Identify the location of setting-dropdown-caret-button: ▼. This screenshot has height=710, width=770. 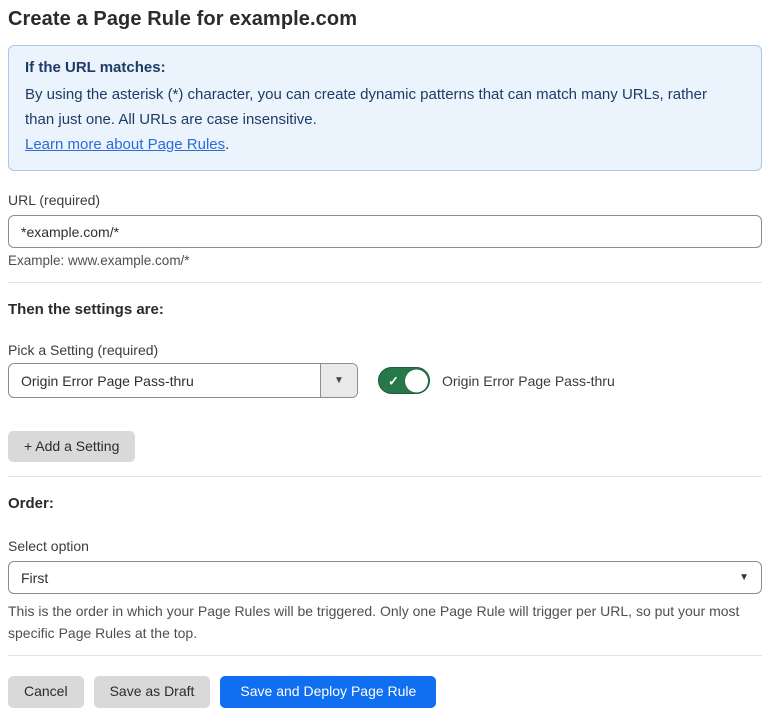
(338, 380).